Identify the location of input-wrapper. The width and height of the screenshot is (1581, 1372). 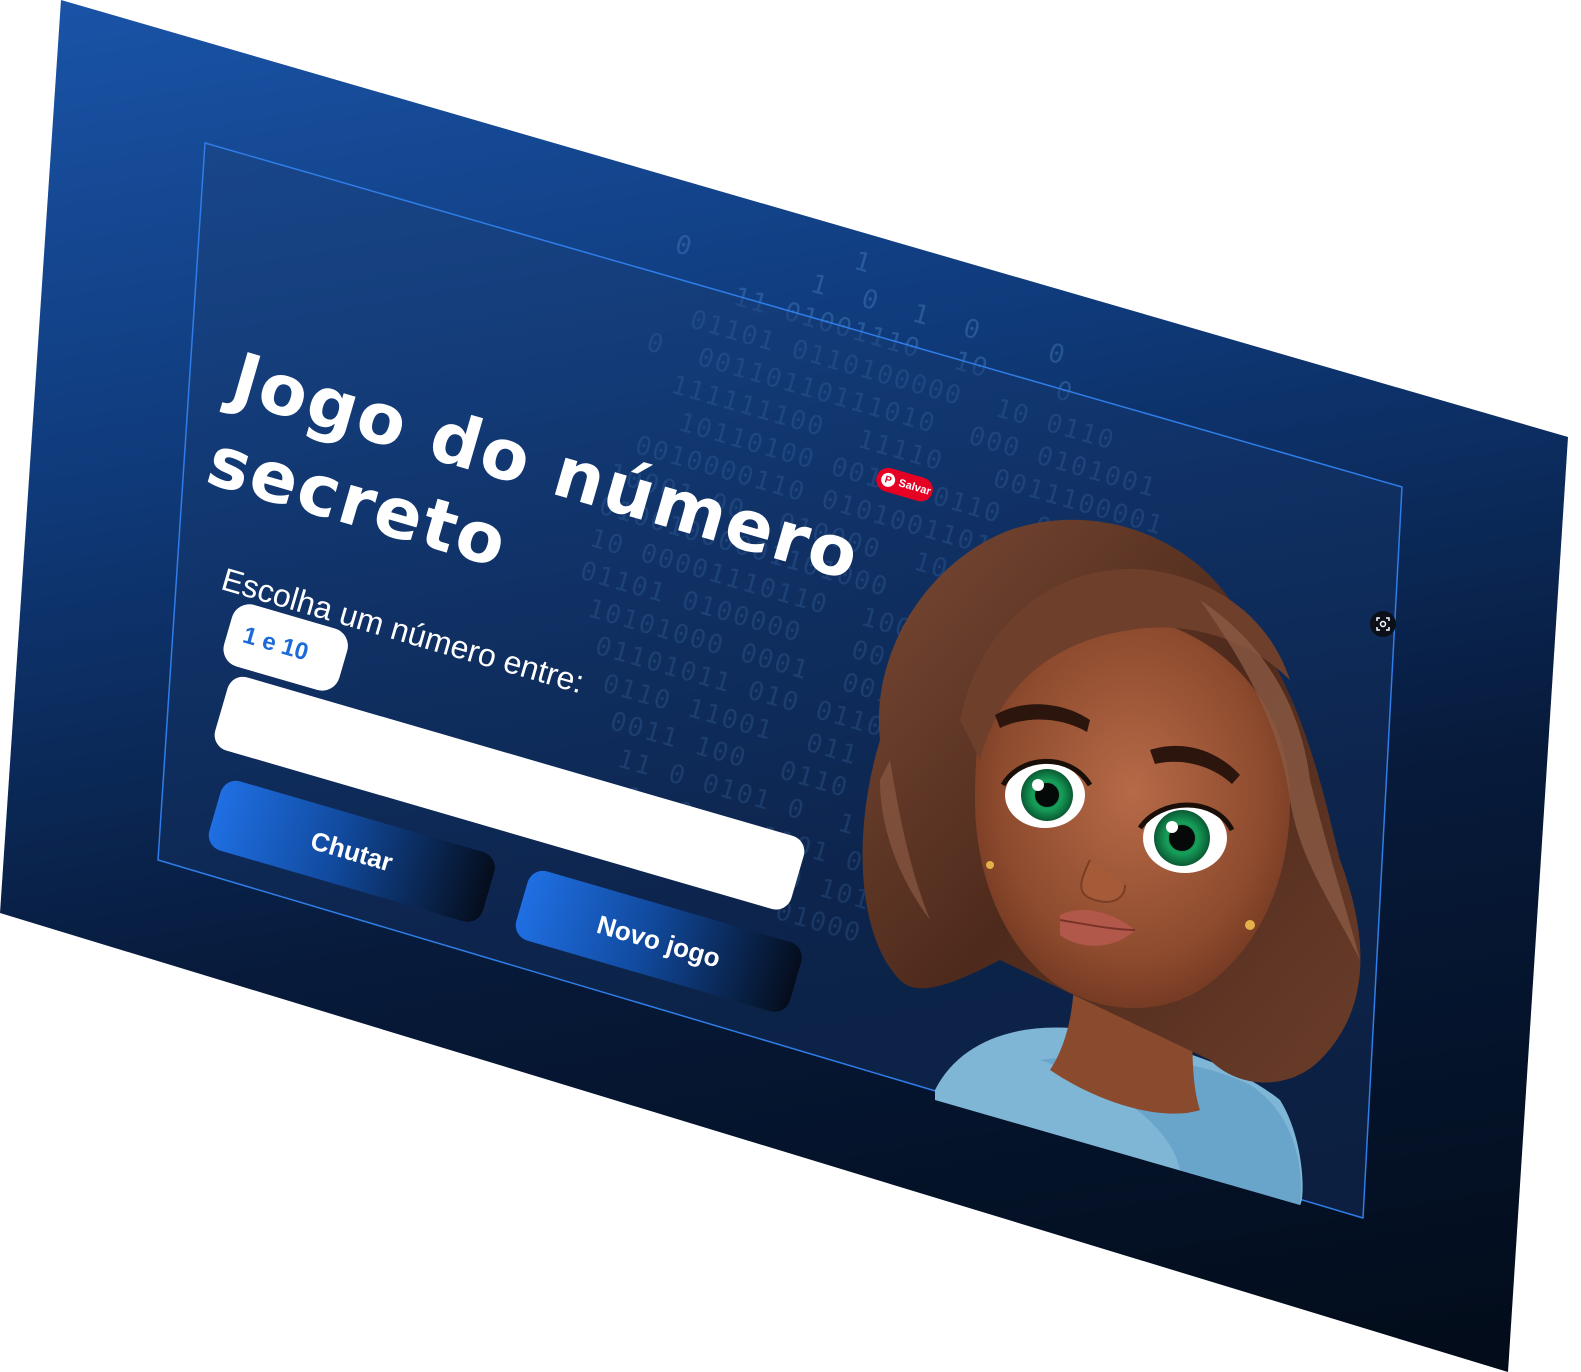
(509, 793).